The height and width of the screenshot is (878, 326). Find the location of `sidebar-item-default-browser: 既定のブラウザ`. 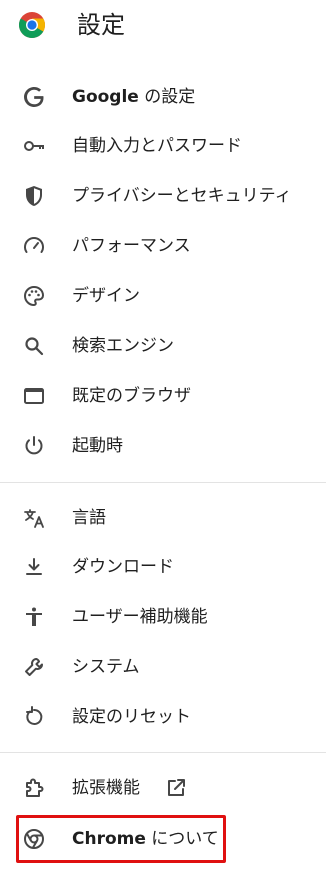

sidebar-item-default-browser: 既定のブラウザ is located at coordinates (163, 396).